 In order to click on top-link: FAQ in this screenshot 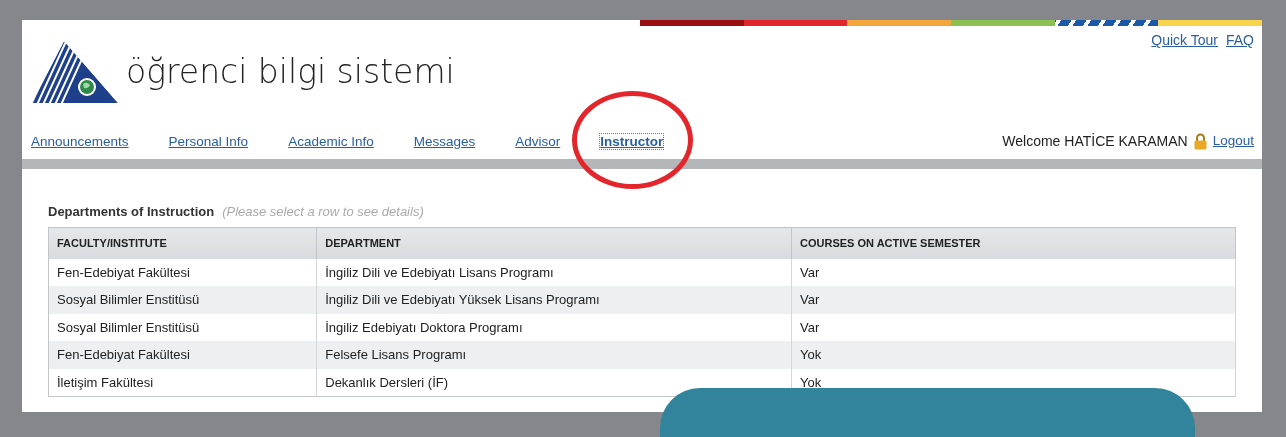, I will do `click(1240, 40)`.